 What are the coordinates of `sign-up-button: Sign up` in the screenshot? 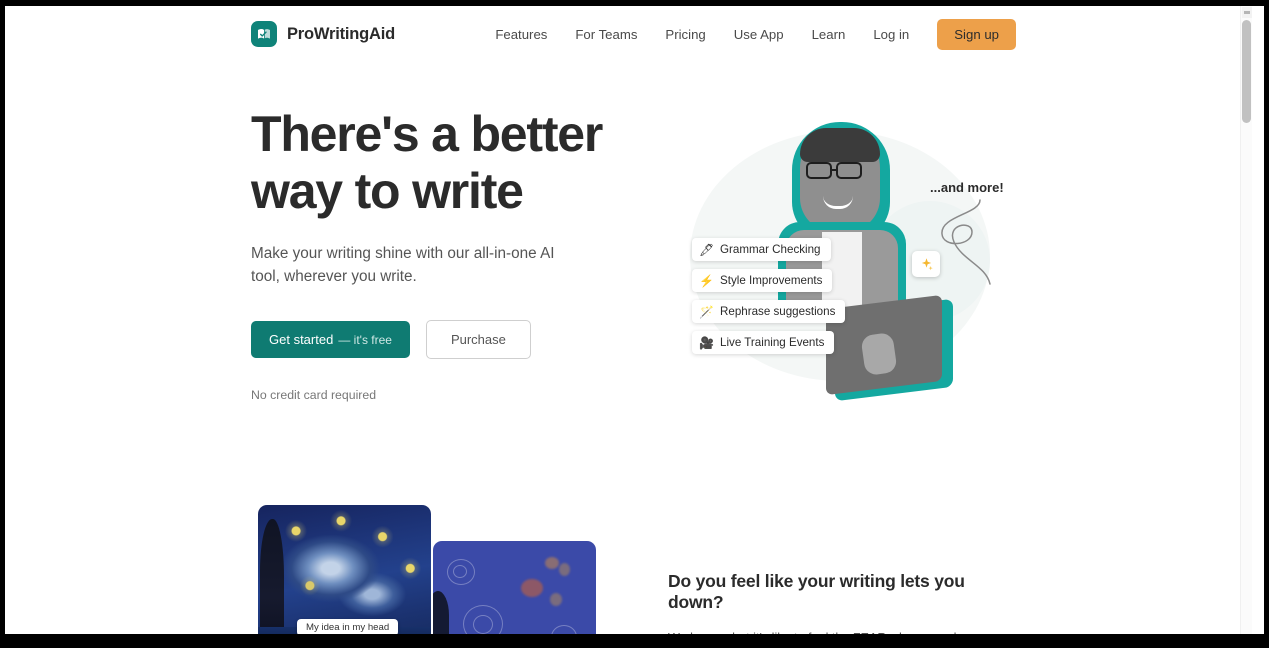 It's located at (976, 34).